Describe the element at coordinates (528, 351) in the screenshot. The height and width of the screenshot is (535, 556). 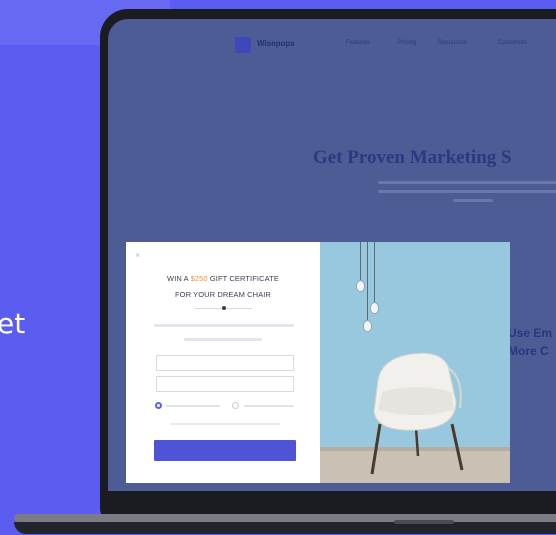
I see `section-heading-line: More C` at that location.